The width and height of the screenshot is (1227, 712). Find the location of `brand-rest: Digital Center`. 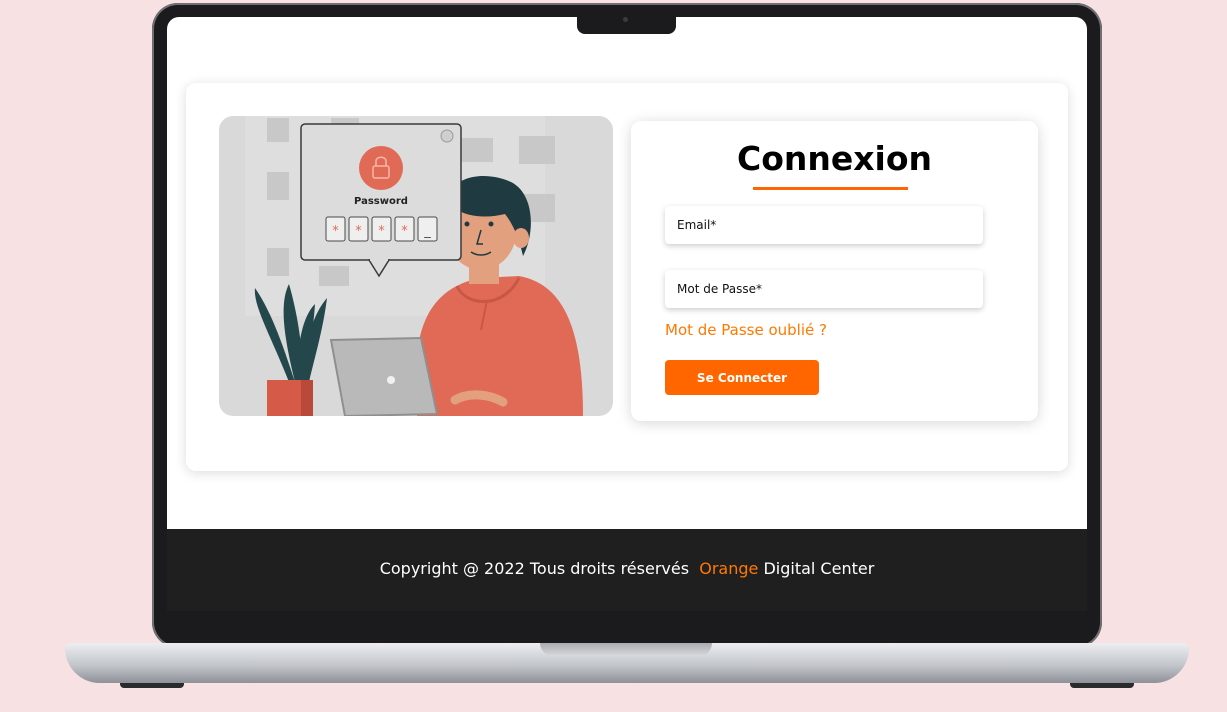

brand-rest: Digital Center is located at coordinates (819, 568).